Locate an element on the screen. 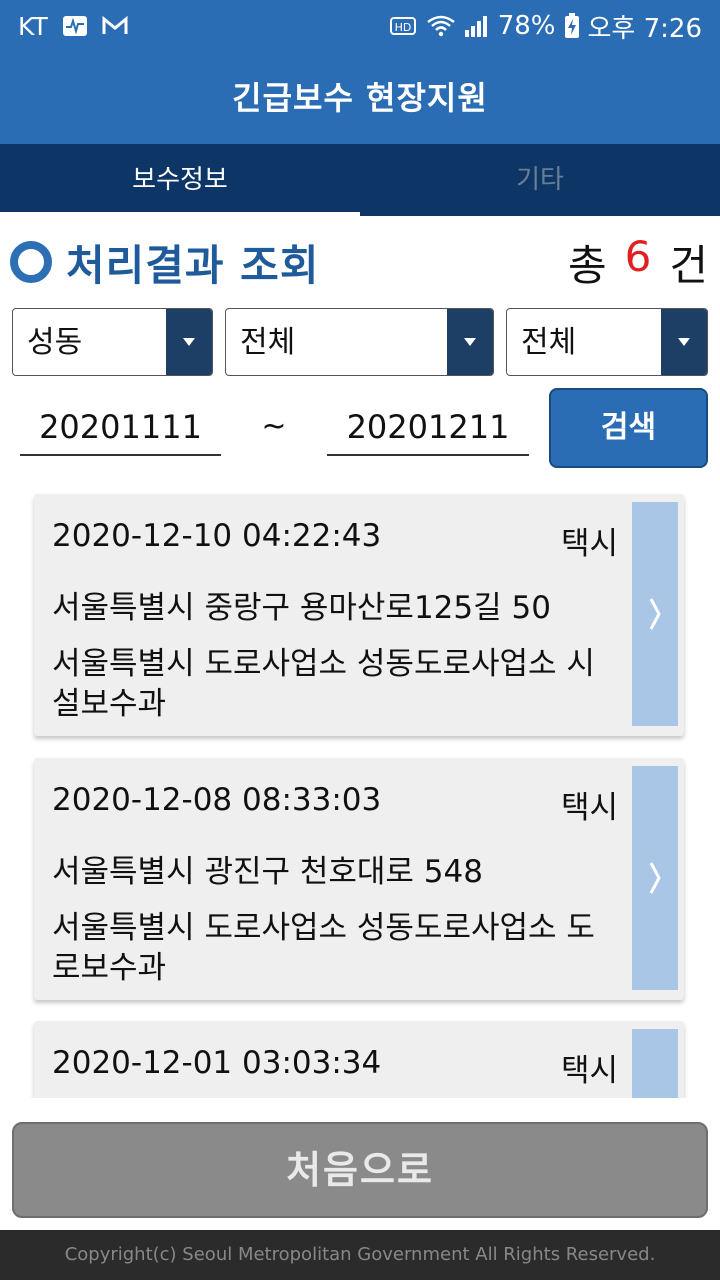 This screenshot has width=720, height=1280. wifi-icon is located at coordinates (441, 26).